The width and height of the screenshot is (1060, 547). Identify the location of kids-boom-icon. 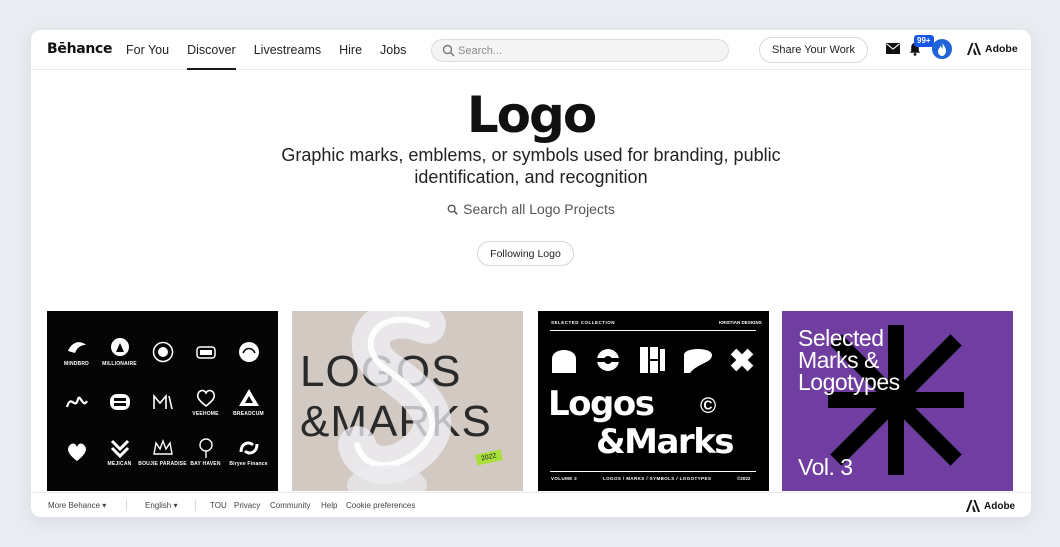
(119, 402).